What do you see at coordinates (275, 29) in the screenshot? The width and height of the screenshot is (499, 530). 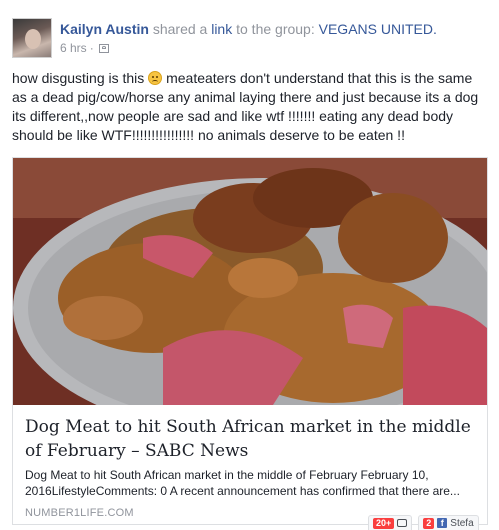 I see `action-suffix: to the group:` at bounding box center [275, 29].